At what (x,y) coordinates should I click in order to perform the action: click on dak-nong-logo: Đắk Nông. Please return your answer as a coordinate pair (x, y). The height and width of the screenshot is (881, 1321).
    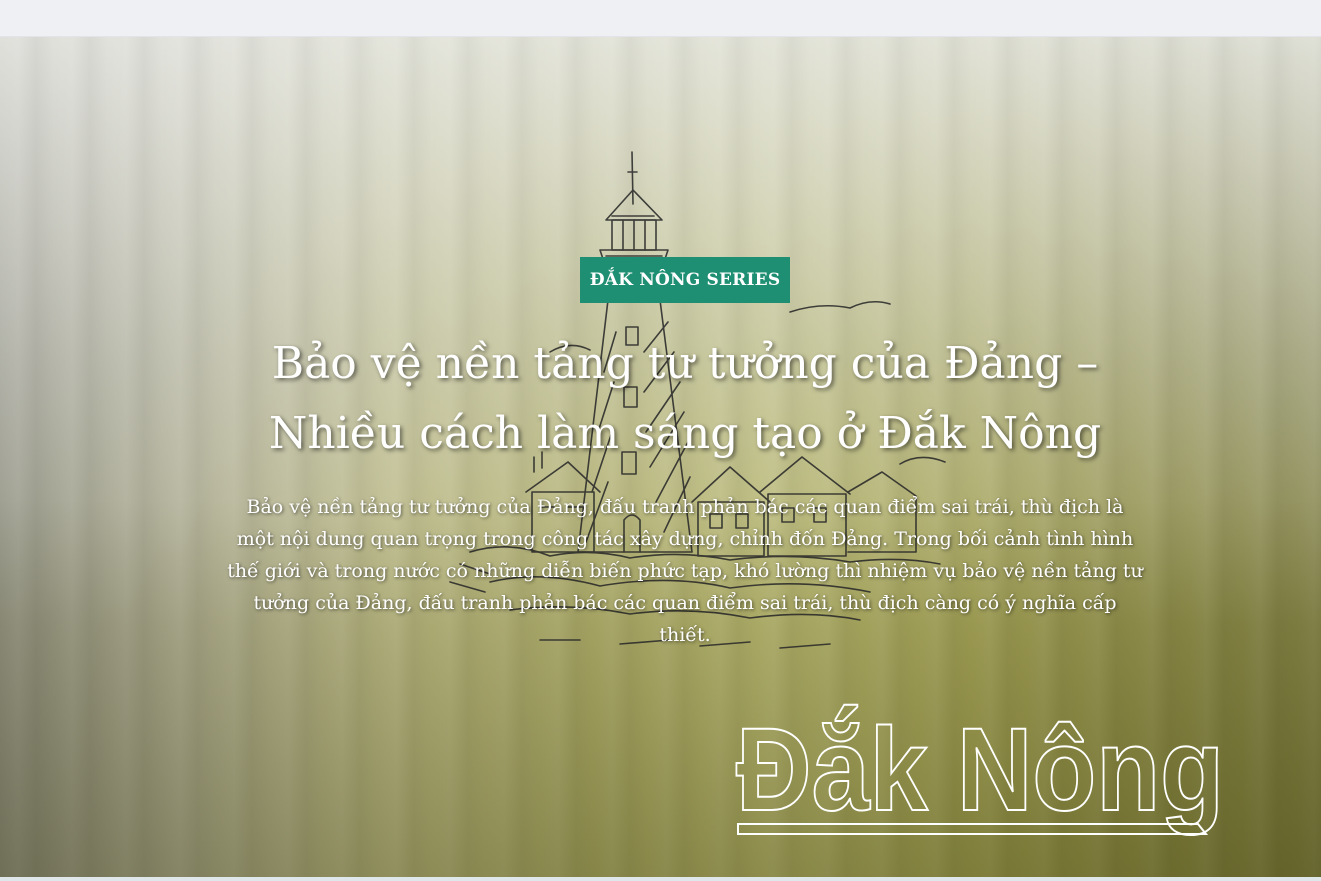
    Looking at the image, I should click on (980, 770).